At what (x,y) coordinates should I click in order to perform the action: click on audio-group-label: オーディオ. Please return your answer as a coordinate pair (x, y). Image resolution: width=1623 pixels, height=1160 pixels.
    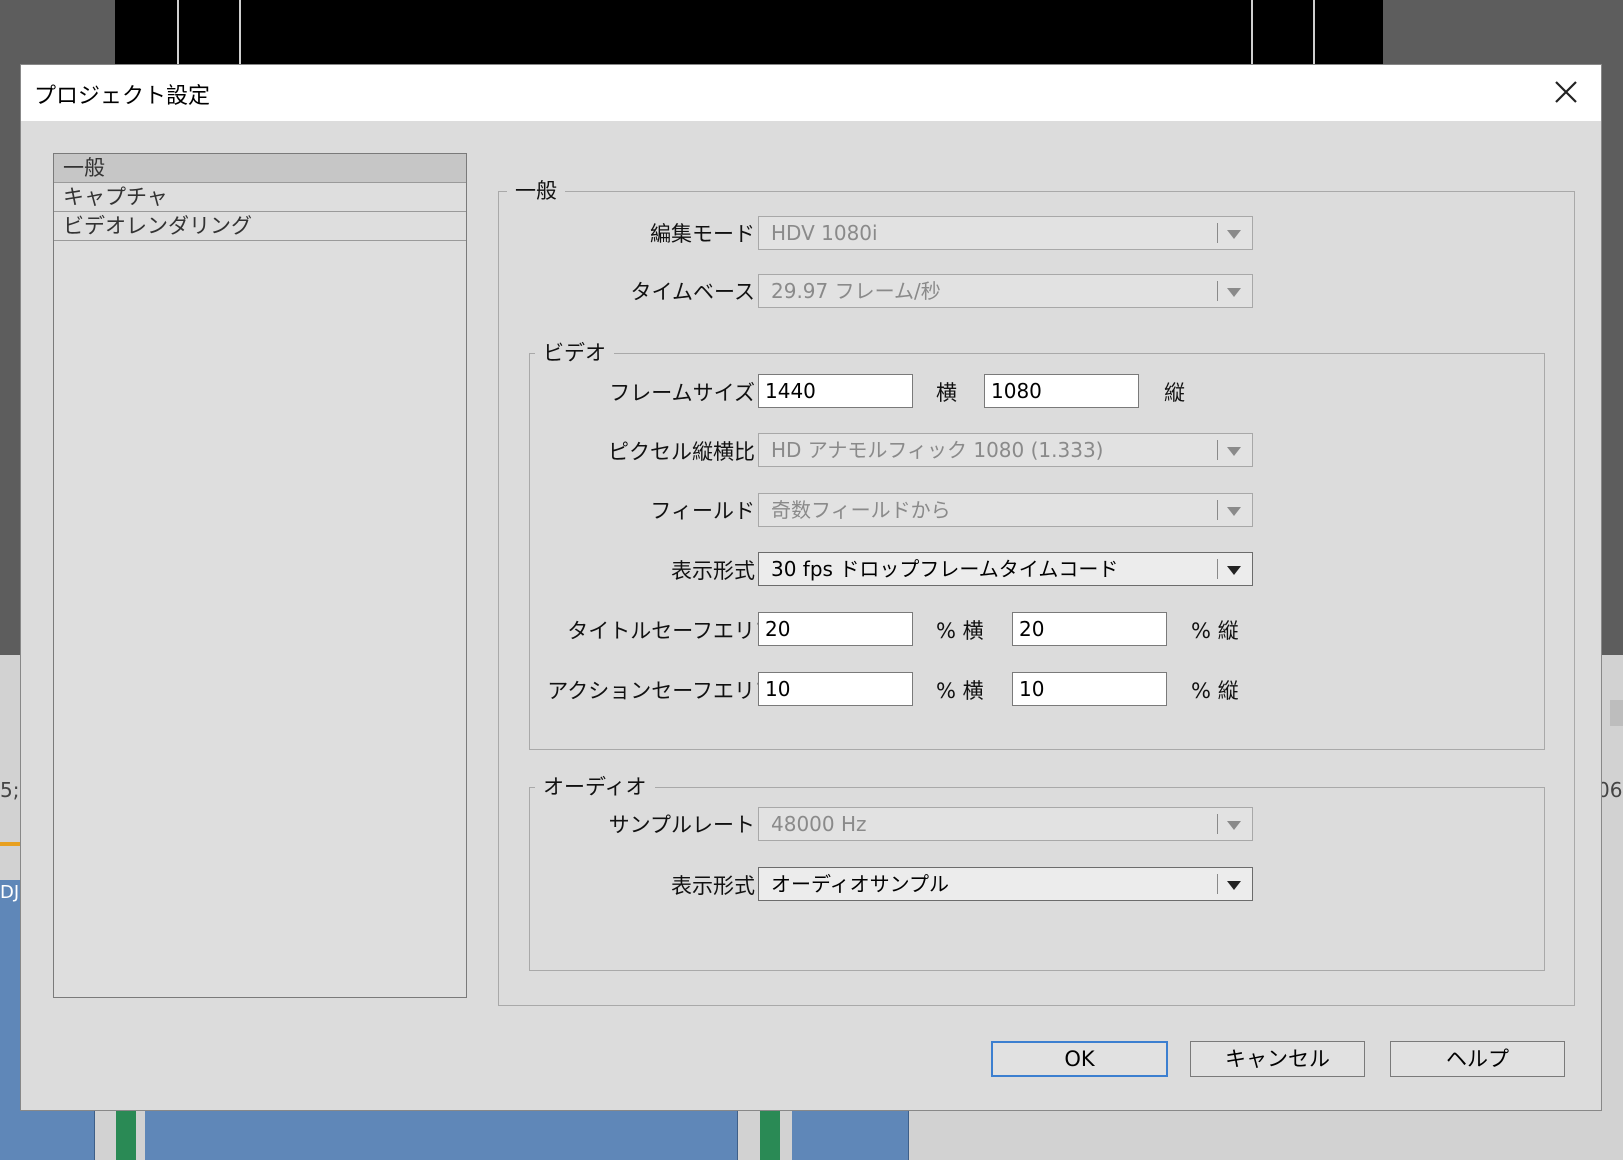
    Looking at the image, I should click on (595, 786).